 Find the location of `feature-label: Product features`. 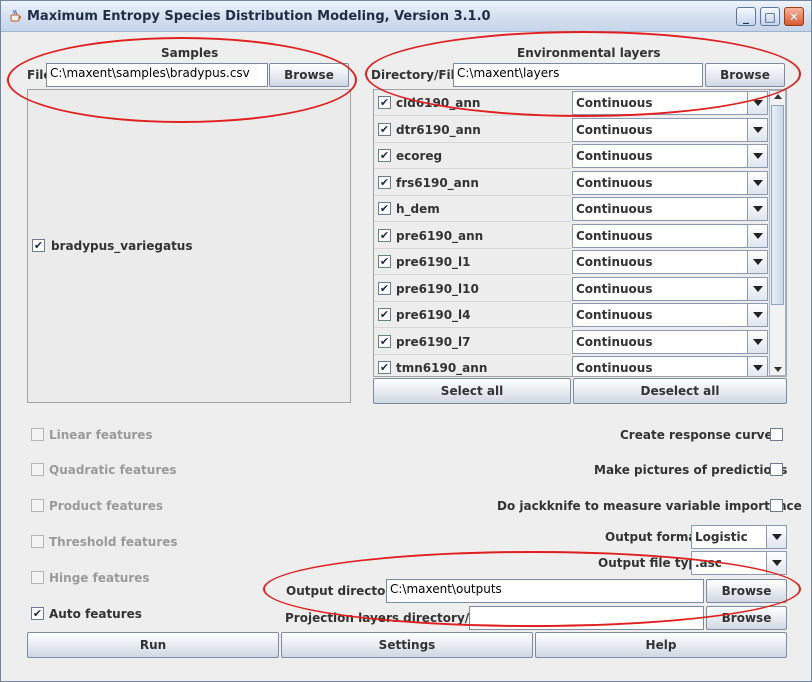

feature-label: Product features is located at coordinates (106, 506).